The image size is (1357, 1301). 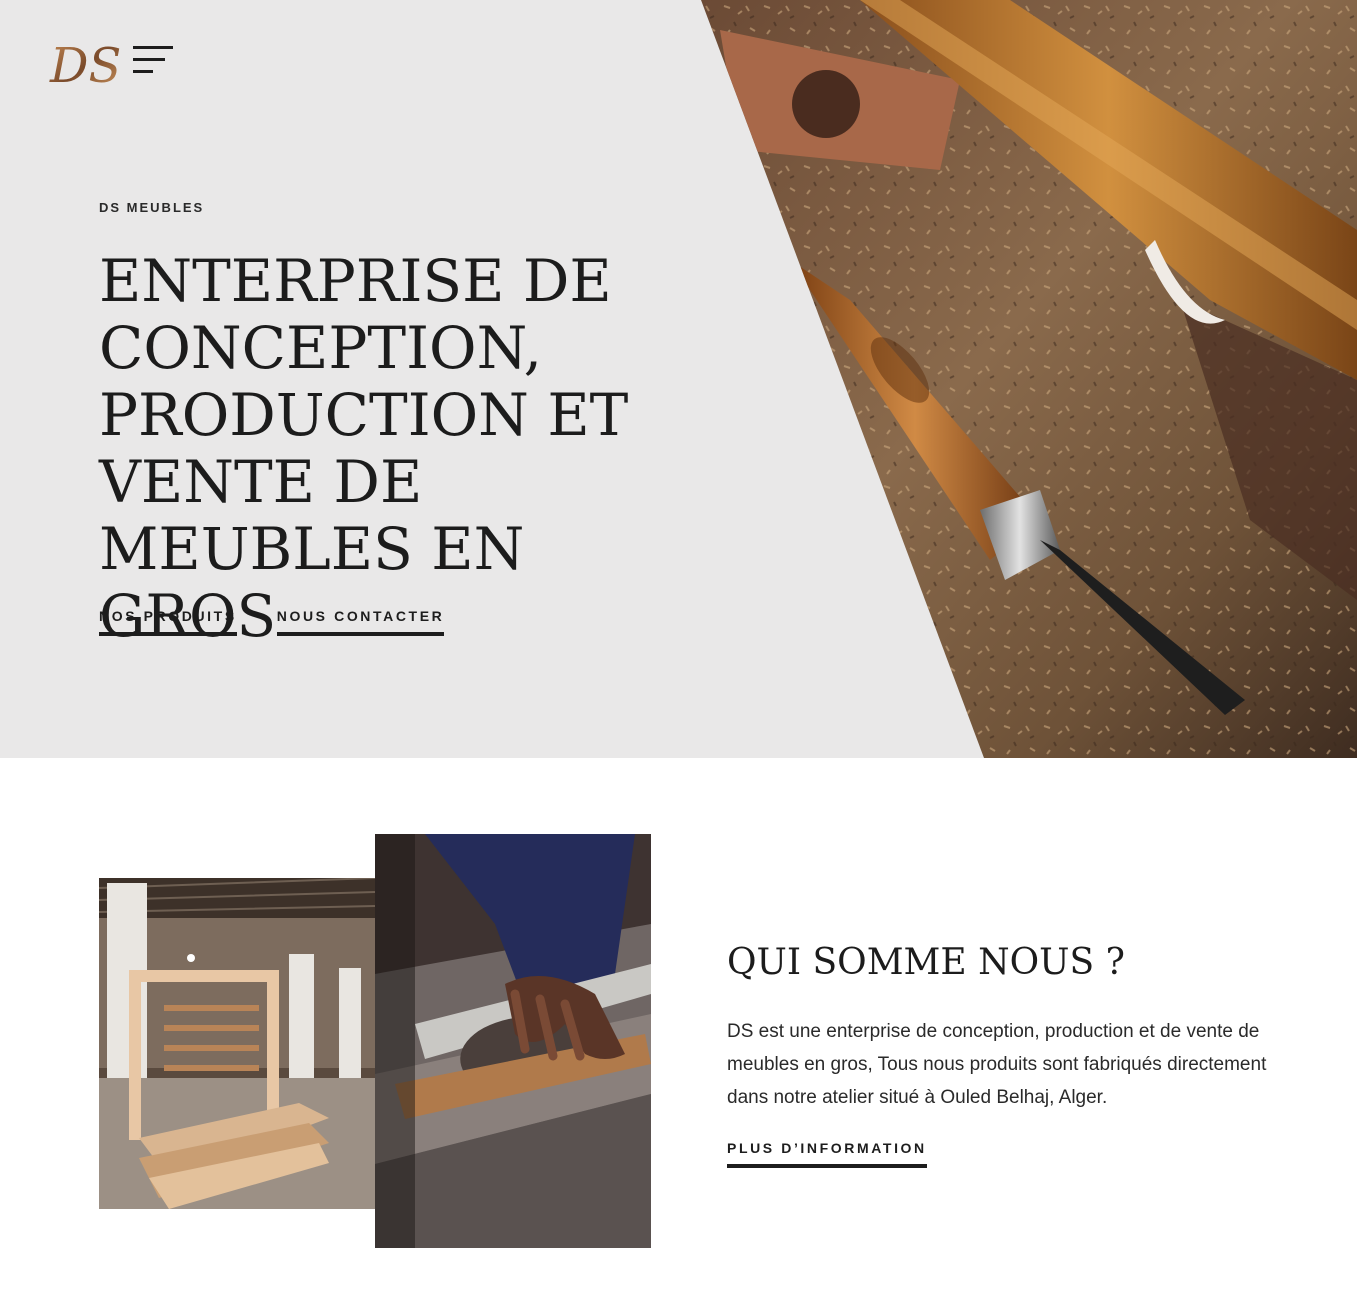 I want to click on table-saw-image, so click(x=513, y=1041).